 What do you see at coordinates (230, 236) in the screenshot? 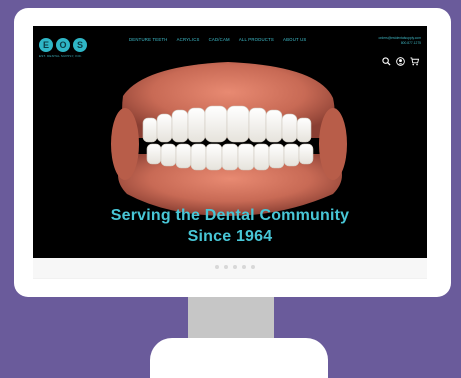
I see `hero-subheadline: Since 1964` at bounding box center [230, 236].